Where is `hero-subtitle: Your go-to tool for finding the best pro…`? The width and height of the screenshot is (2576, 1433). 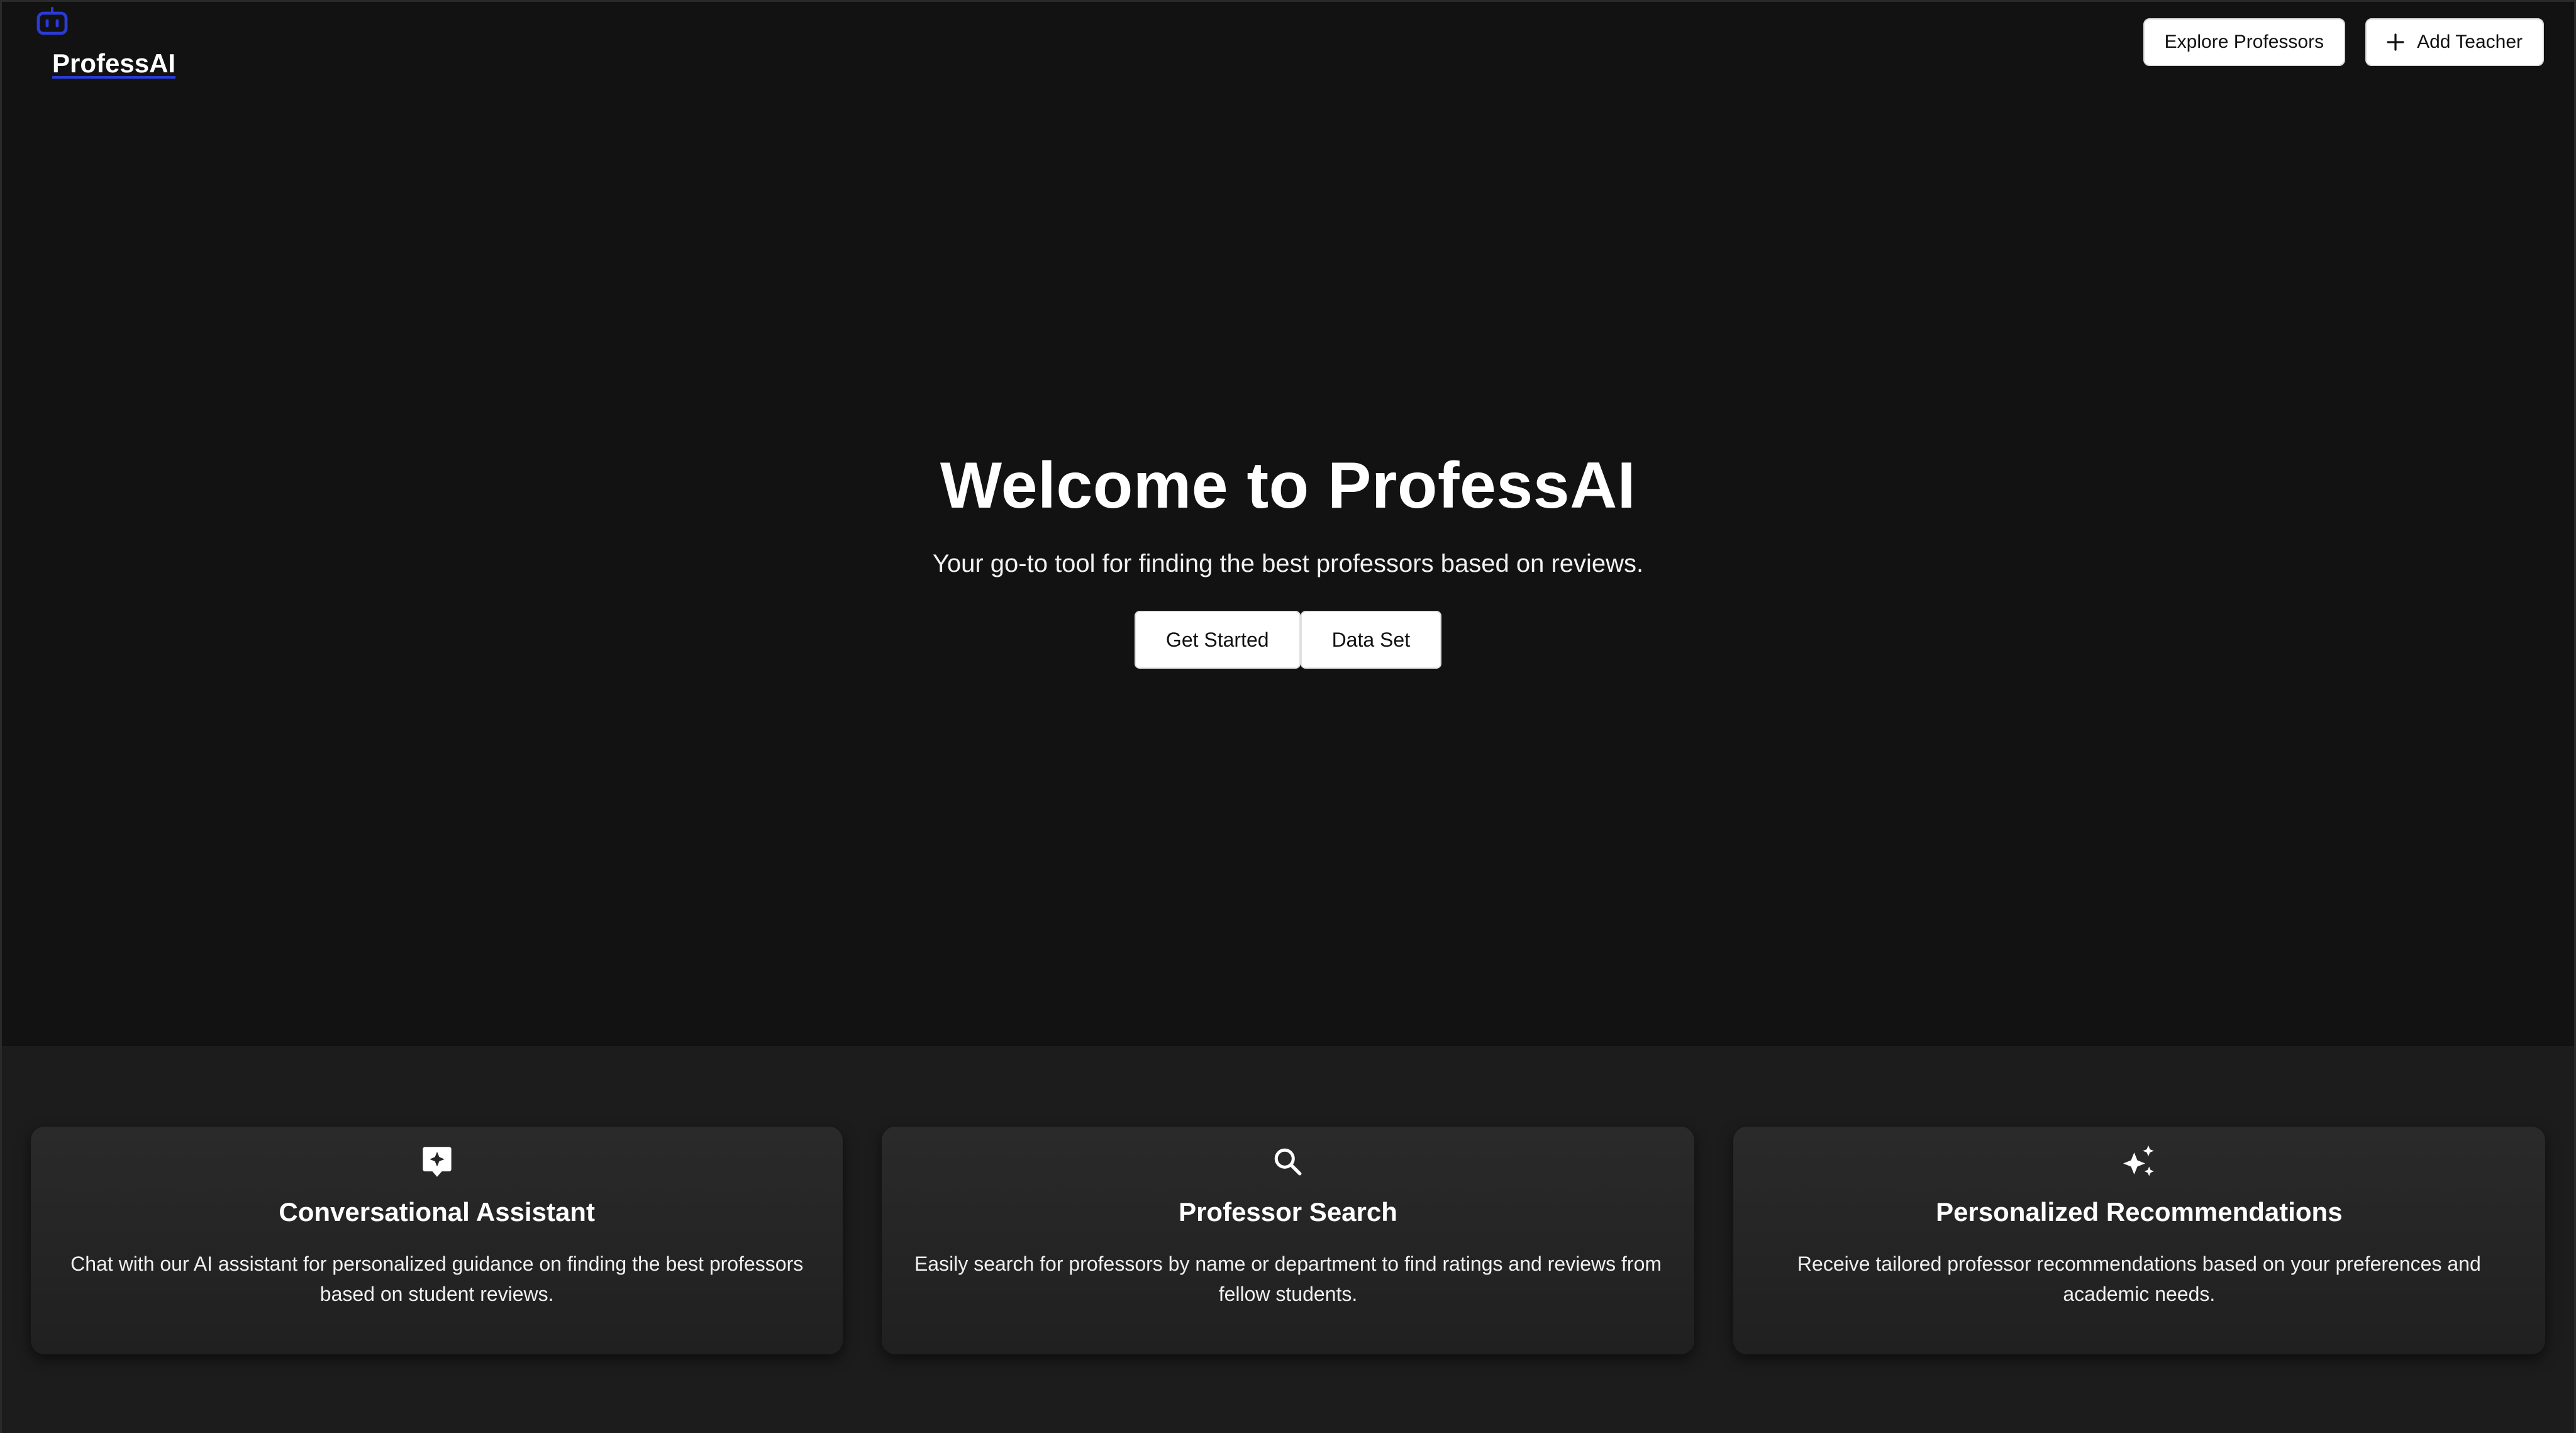 hero-subtitle: Your go-to tool for finding the best pro… is located at coordinates (1288, 563).